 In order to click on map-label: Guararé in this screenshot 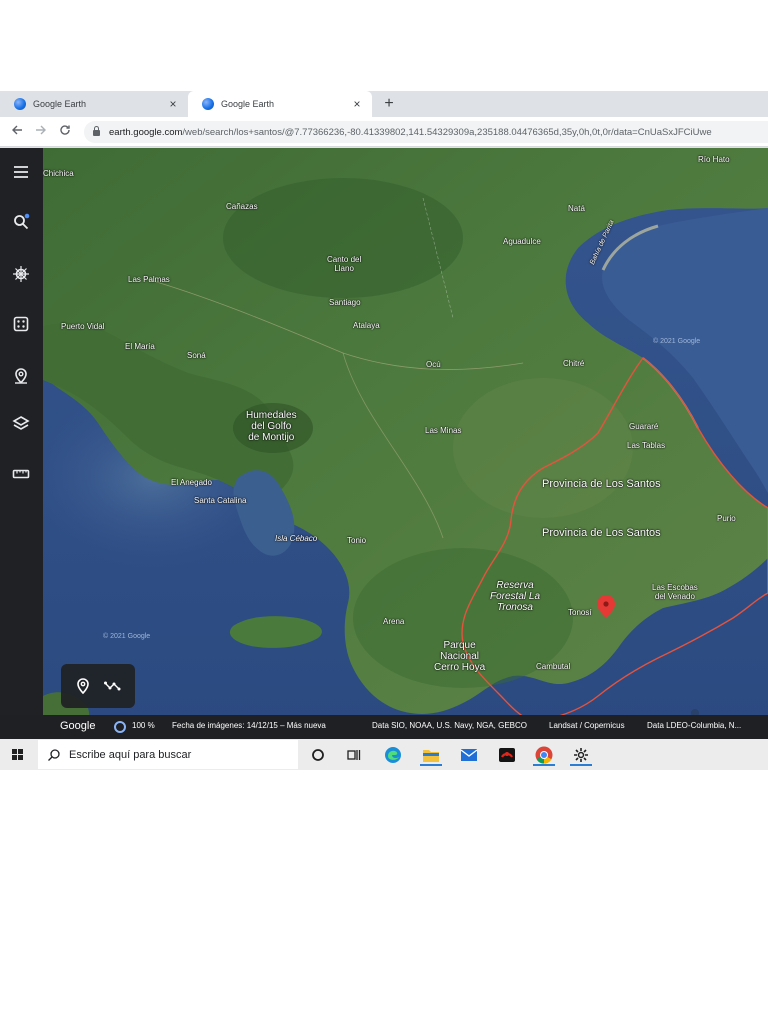, I will do `click(644, 426)`.